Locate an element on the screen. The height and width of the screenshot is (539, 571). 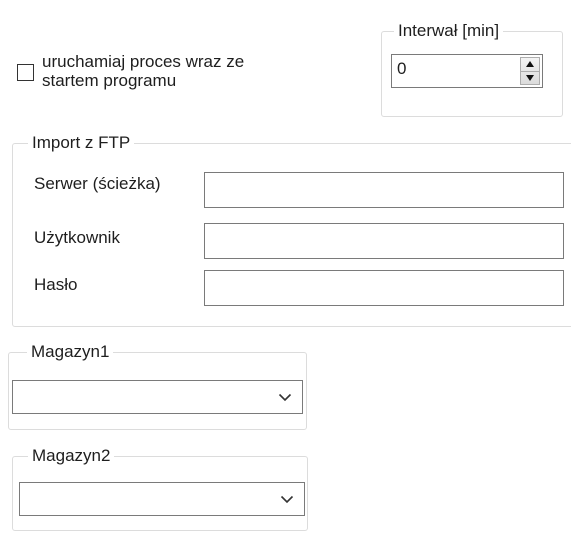
interval-legend: Interwał [min] is located at coordinates (449, 31).